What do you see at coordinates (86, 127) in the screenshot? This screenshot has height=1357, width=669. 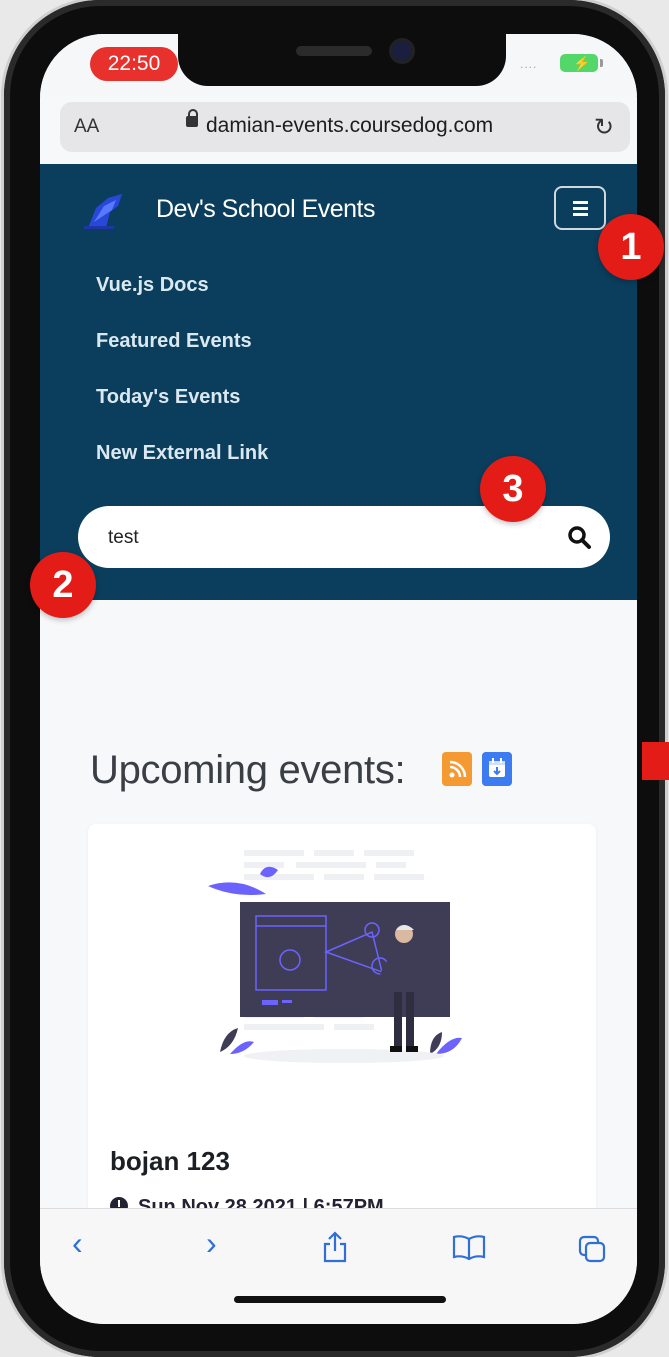 I see `text-size-button: AA` at bounding box center [86, 127].